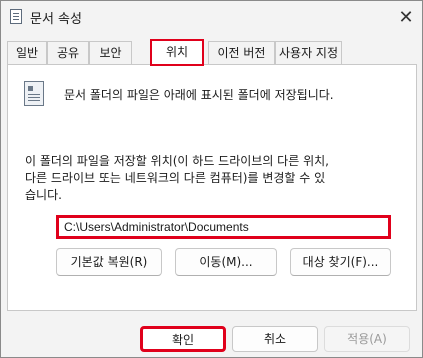 Image resolution: width=423 pixels, height=358 pixels. I want to click on tab-security: 보안, so click(110, 53).